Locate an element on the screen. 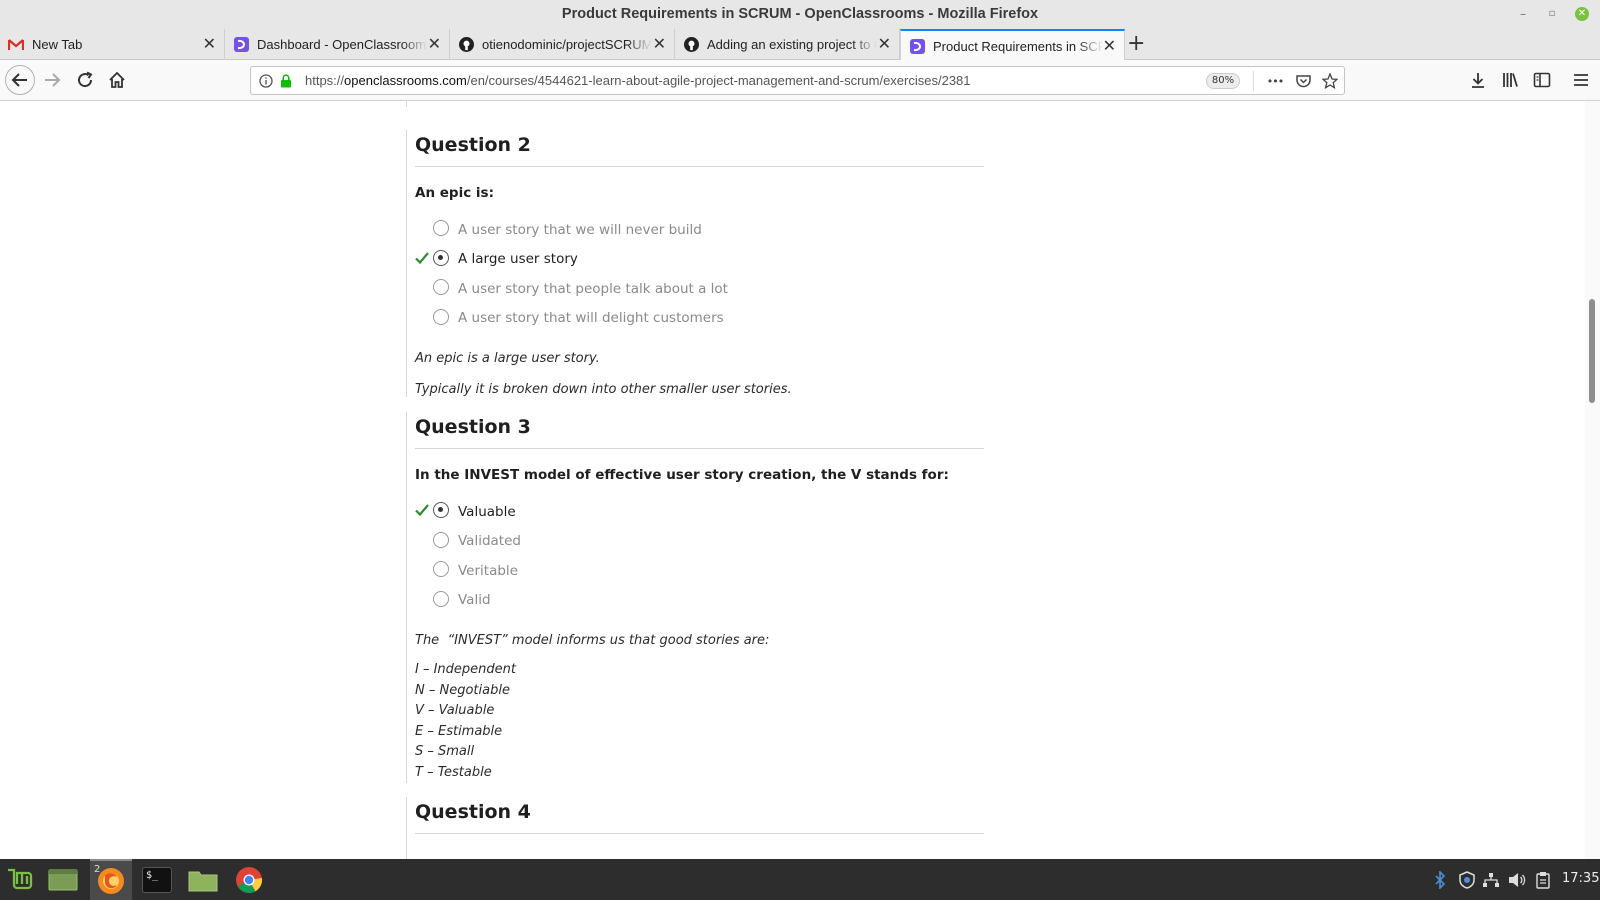 The image size is (1600, 900). linux-mint-icon is located at coordinates (20, 878).